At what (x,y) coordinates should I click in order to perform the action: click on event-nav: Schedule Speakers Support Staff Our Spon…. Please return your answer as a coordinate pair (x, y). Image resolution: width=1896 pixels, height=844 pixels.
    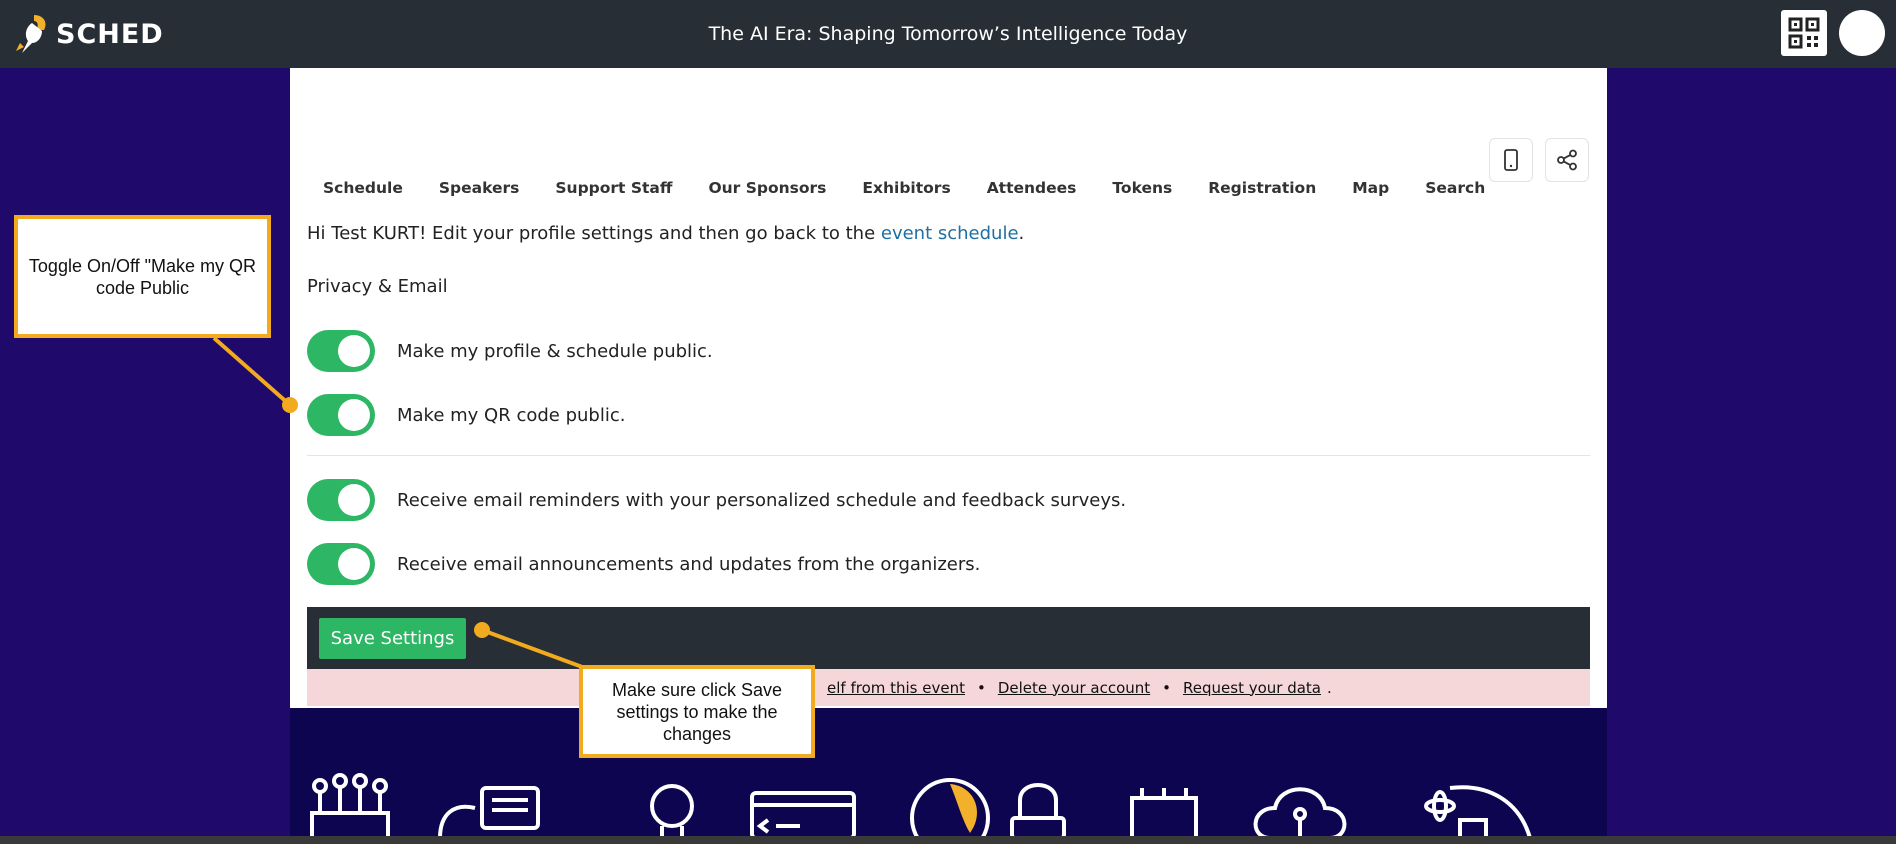
    Looking at the image, I should click on (922, 188).